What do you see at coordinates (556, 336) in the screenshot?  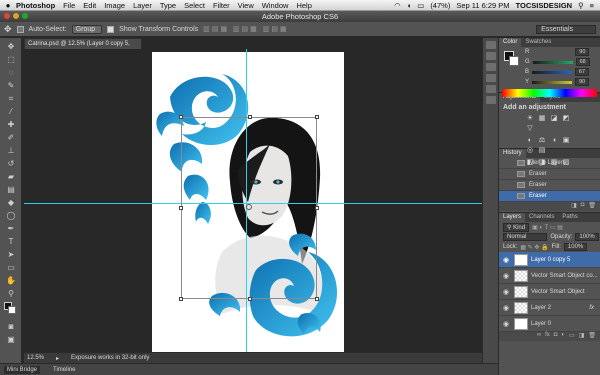 I see `mask-icon: ◘` at bounding box center [556, 336].